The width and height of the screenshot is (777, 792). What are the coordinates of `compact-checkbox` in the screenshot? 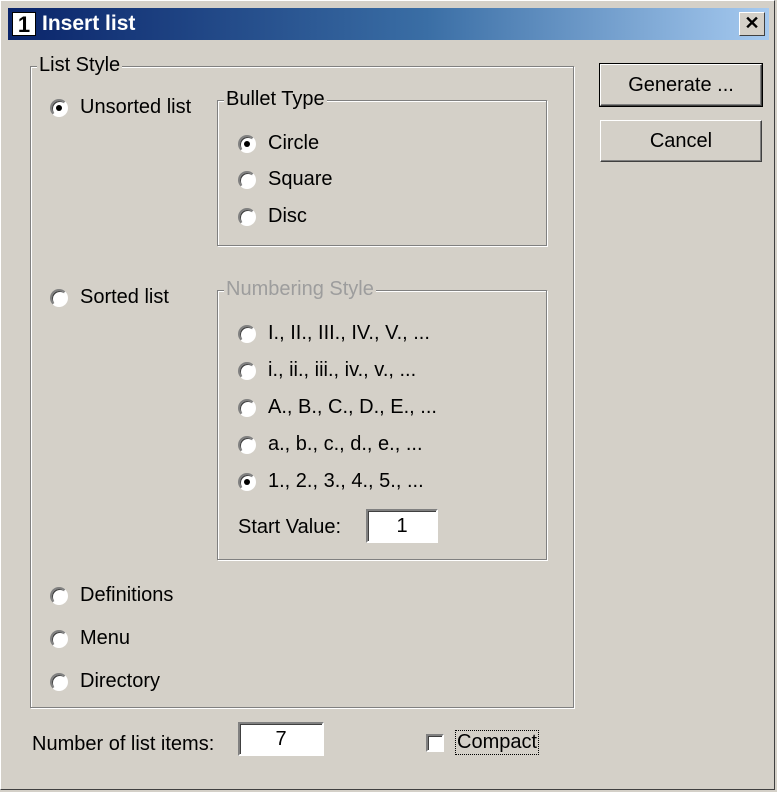 It's located at (435, 742).